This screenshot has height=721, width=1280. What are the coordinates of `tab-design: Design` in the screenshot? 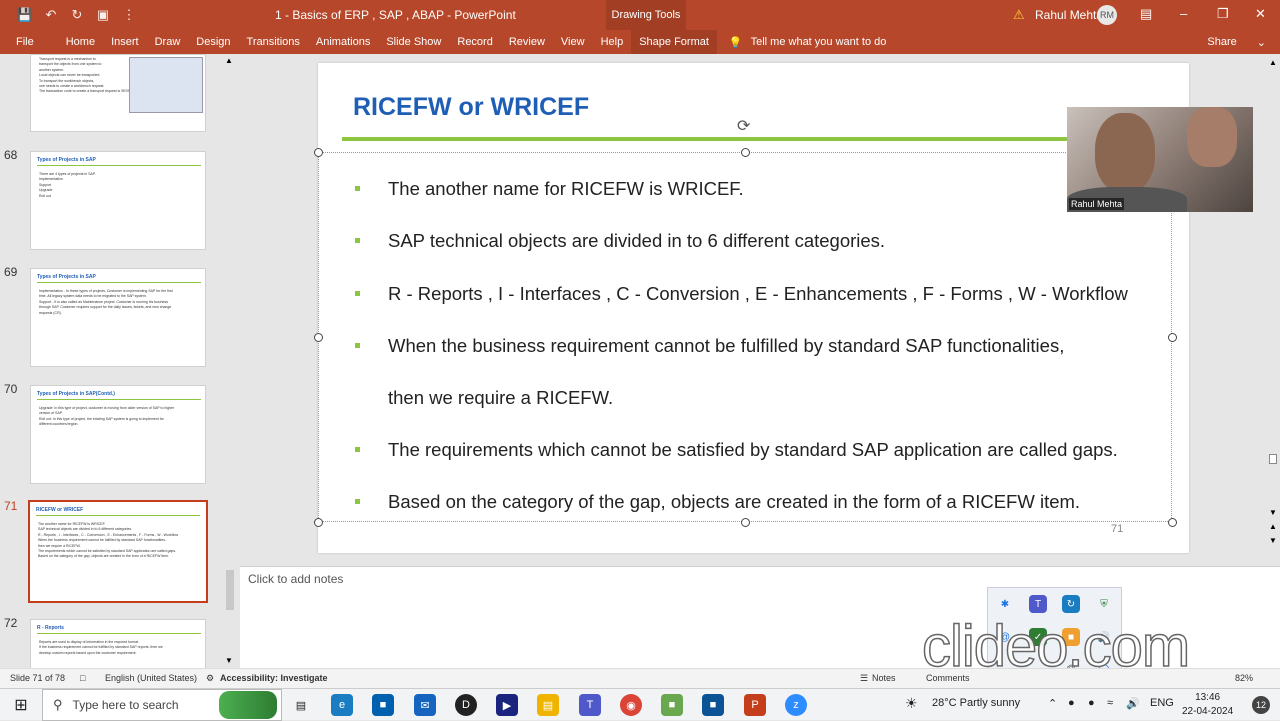 It's located at (213, 42).